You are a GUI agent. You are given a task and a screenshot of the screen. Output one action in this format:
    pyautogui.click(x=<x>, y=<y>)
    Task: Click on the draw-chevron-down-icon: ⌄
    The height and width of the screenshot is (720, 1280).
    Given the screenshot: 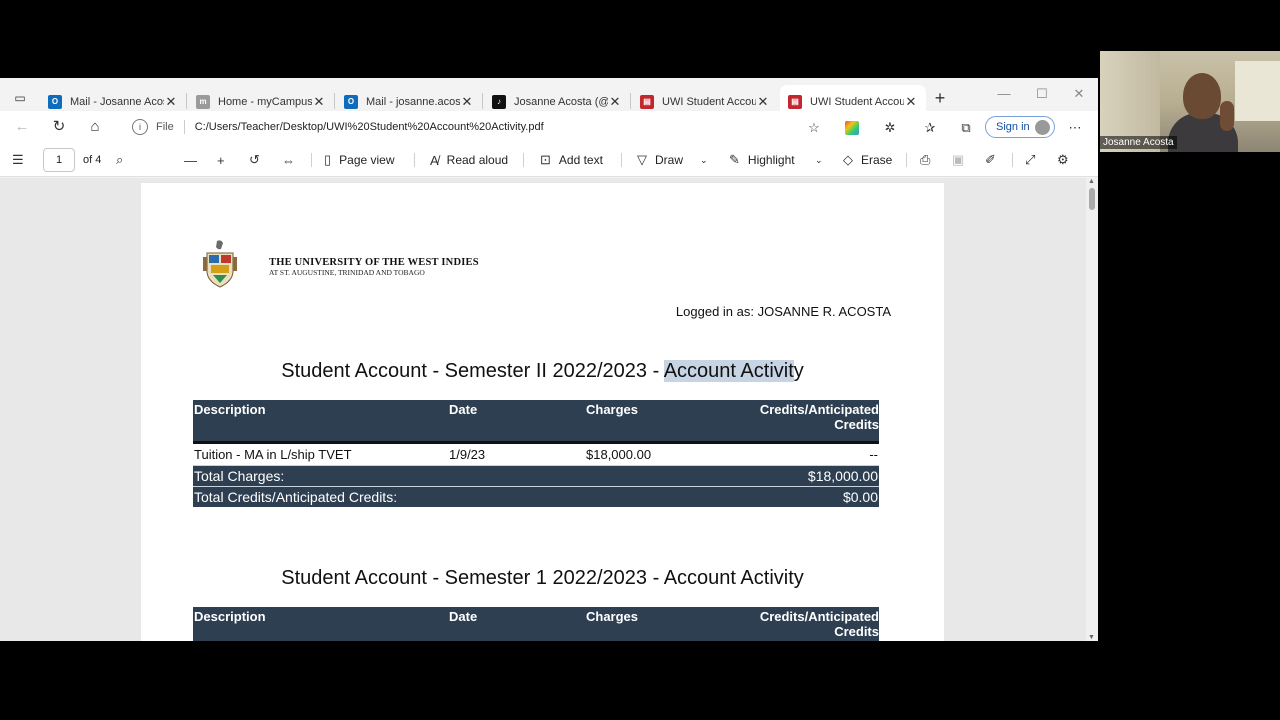 What is the action you would take?
    pyautogui.click(x=704, y=160)
    